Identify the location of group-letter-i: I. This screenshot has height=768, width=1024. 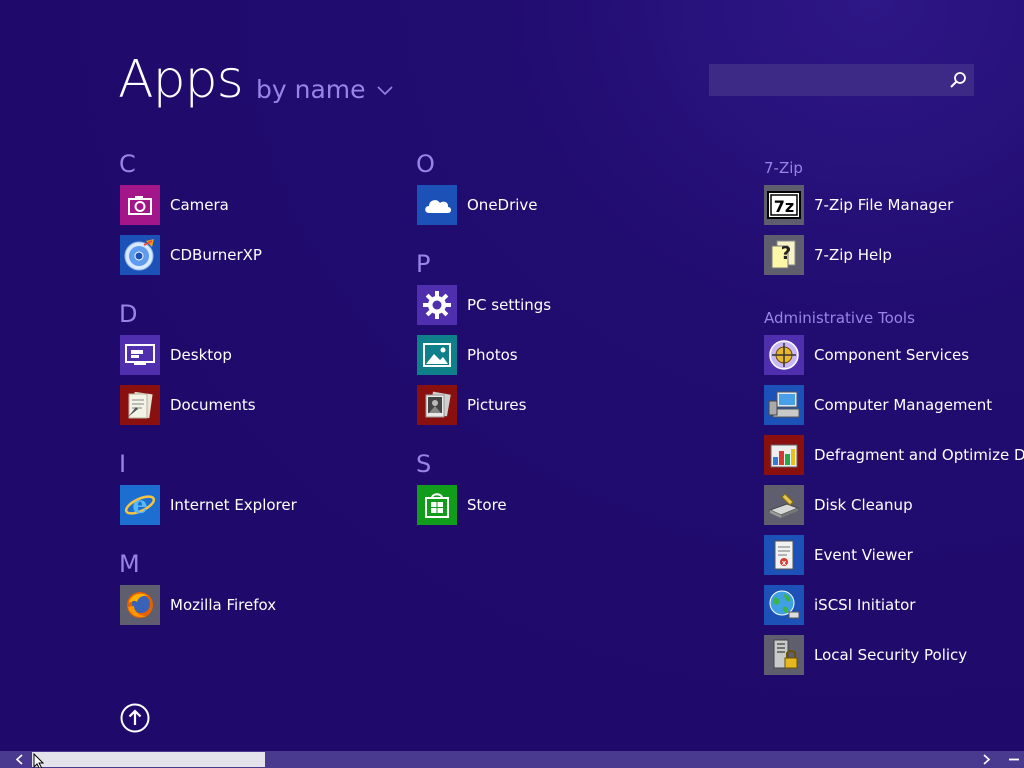
(122, 464).